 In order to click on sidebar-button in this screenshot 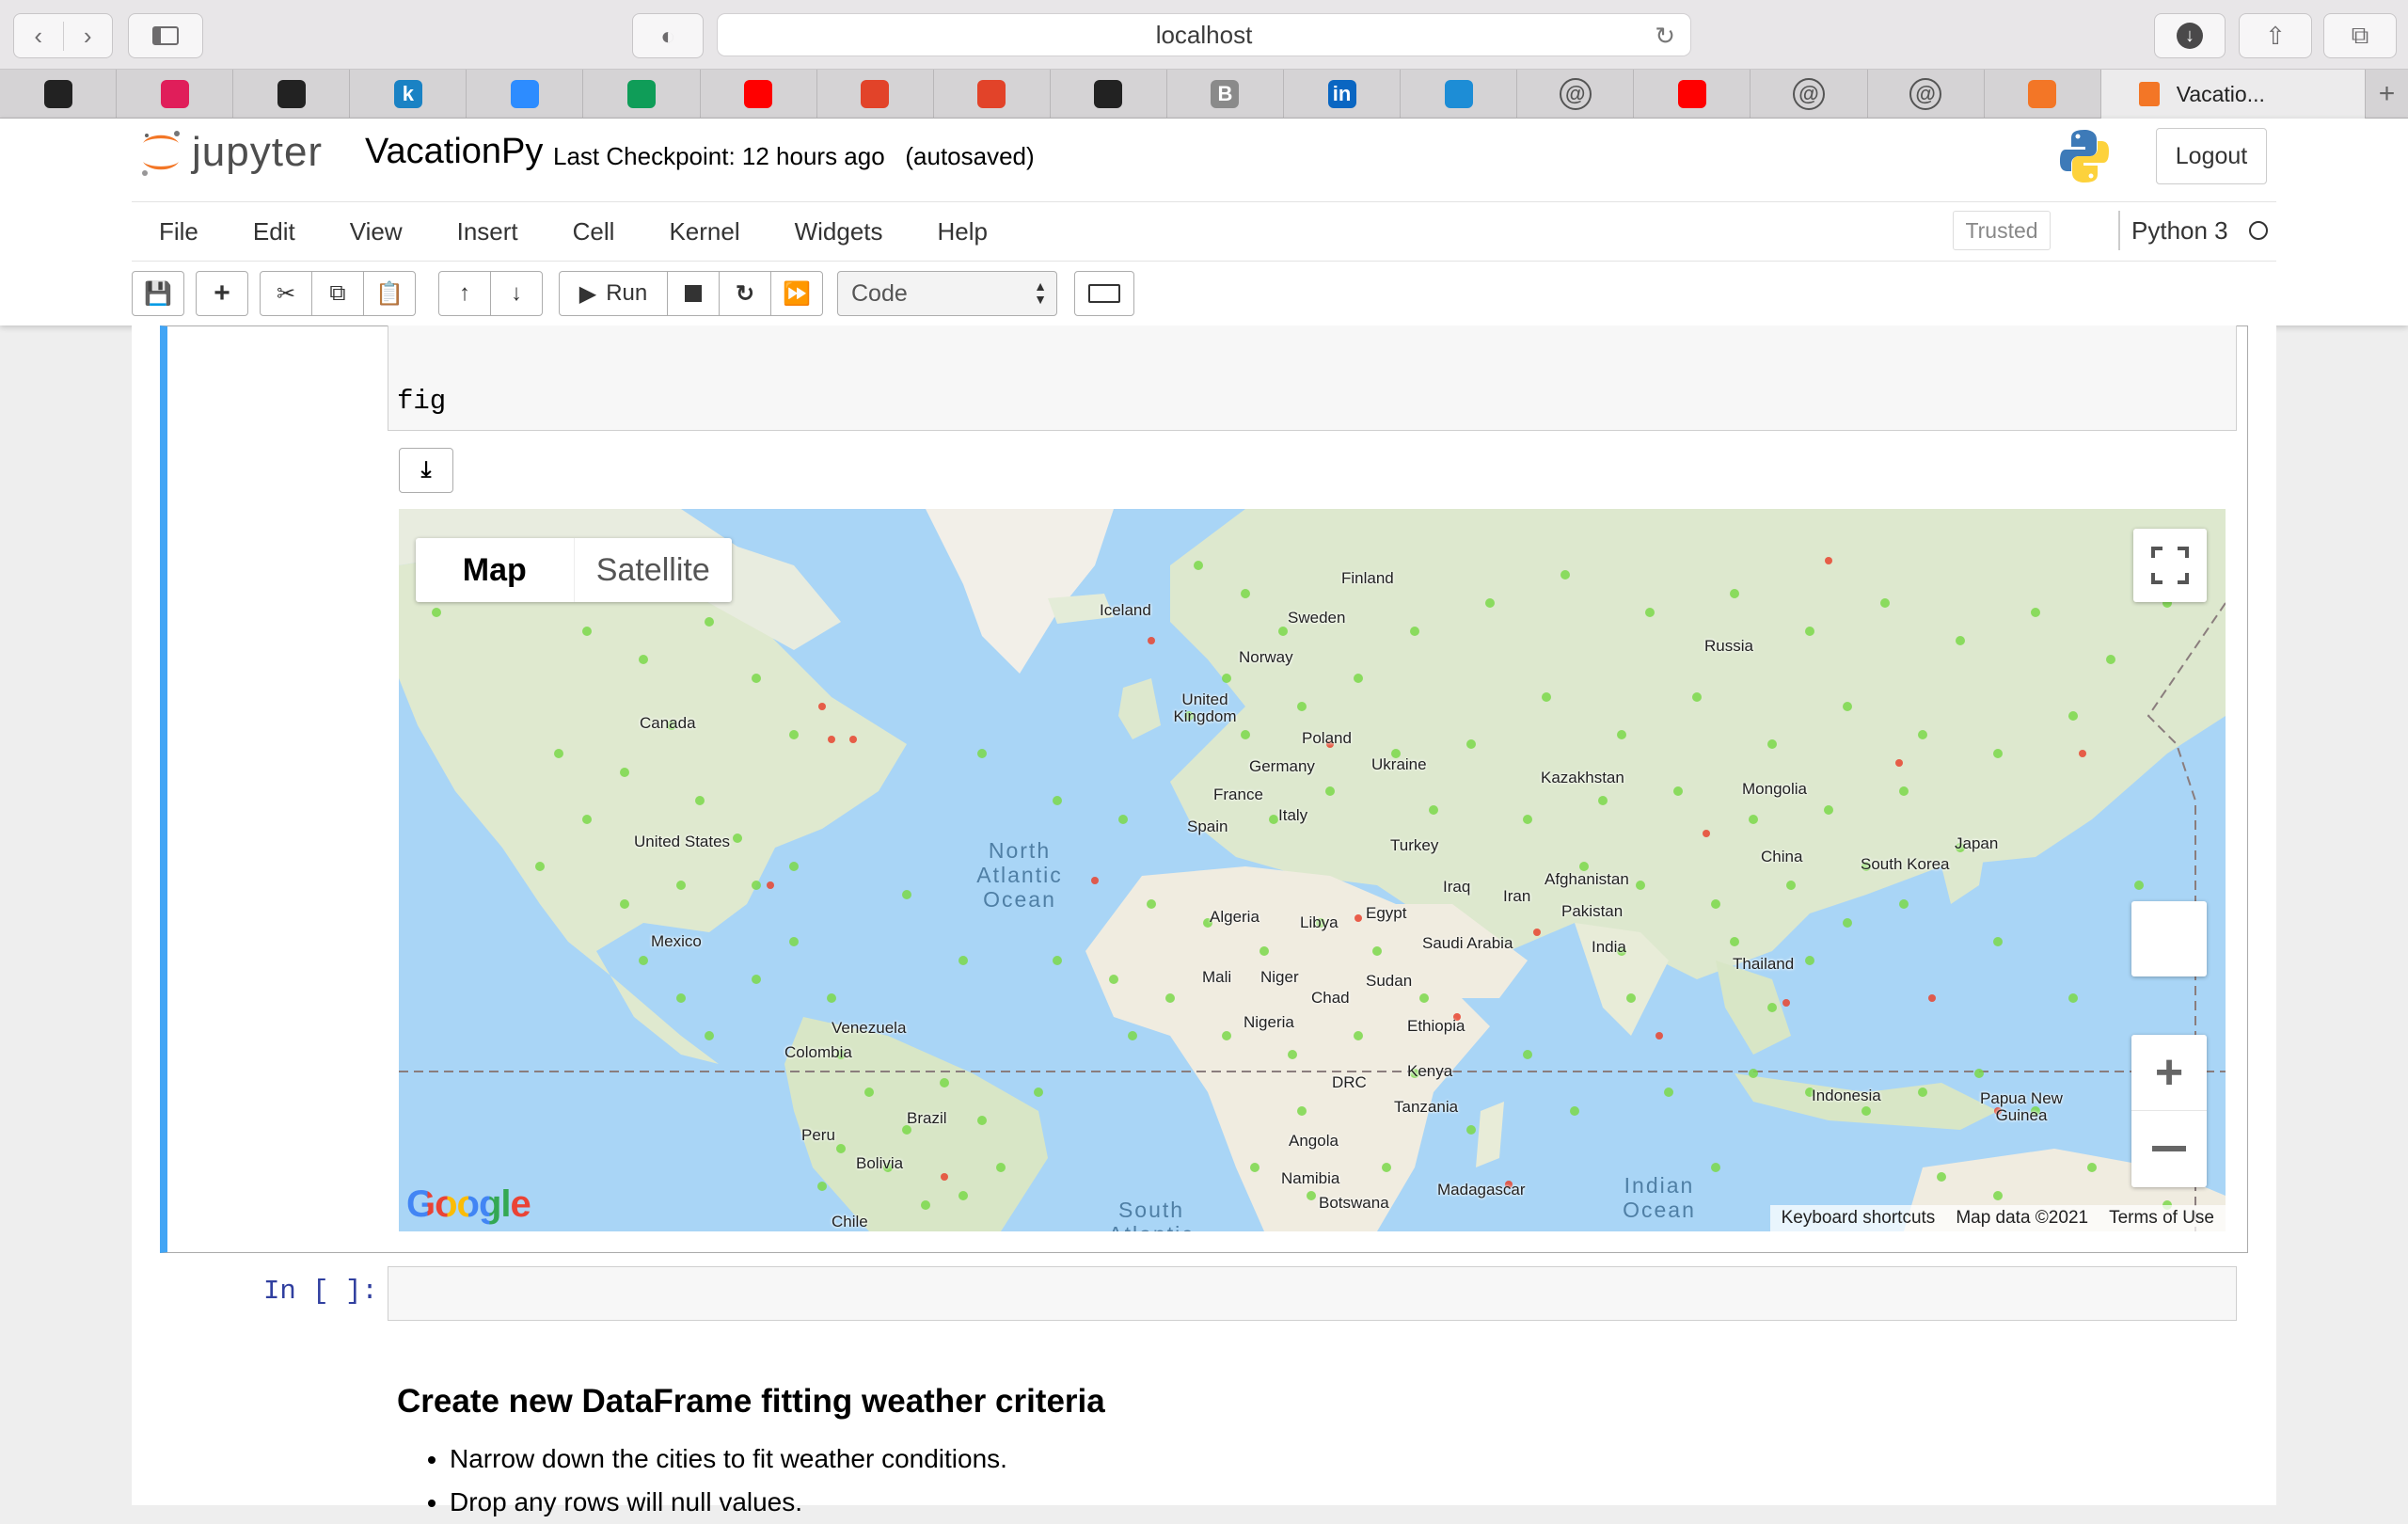, I will do `click(166, 36)`.